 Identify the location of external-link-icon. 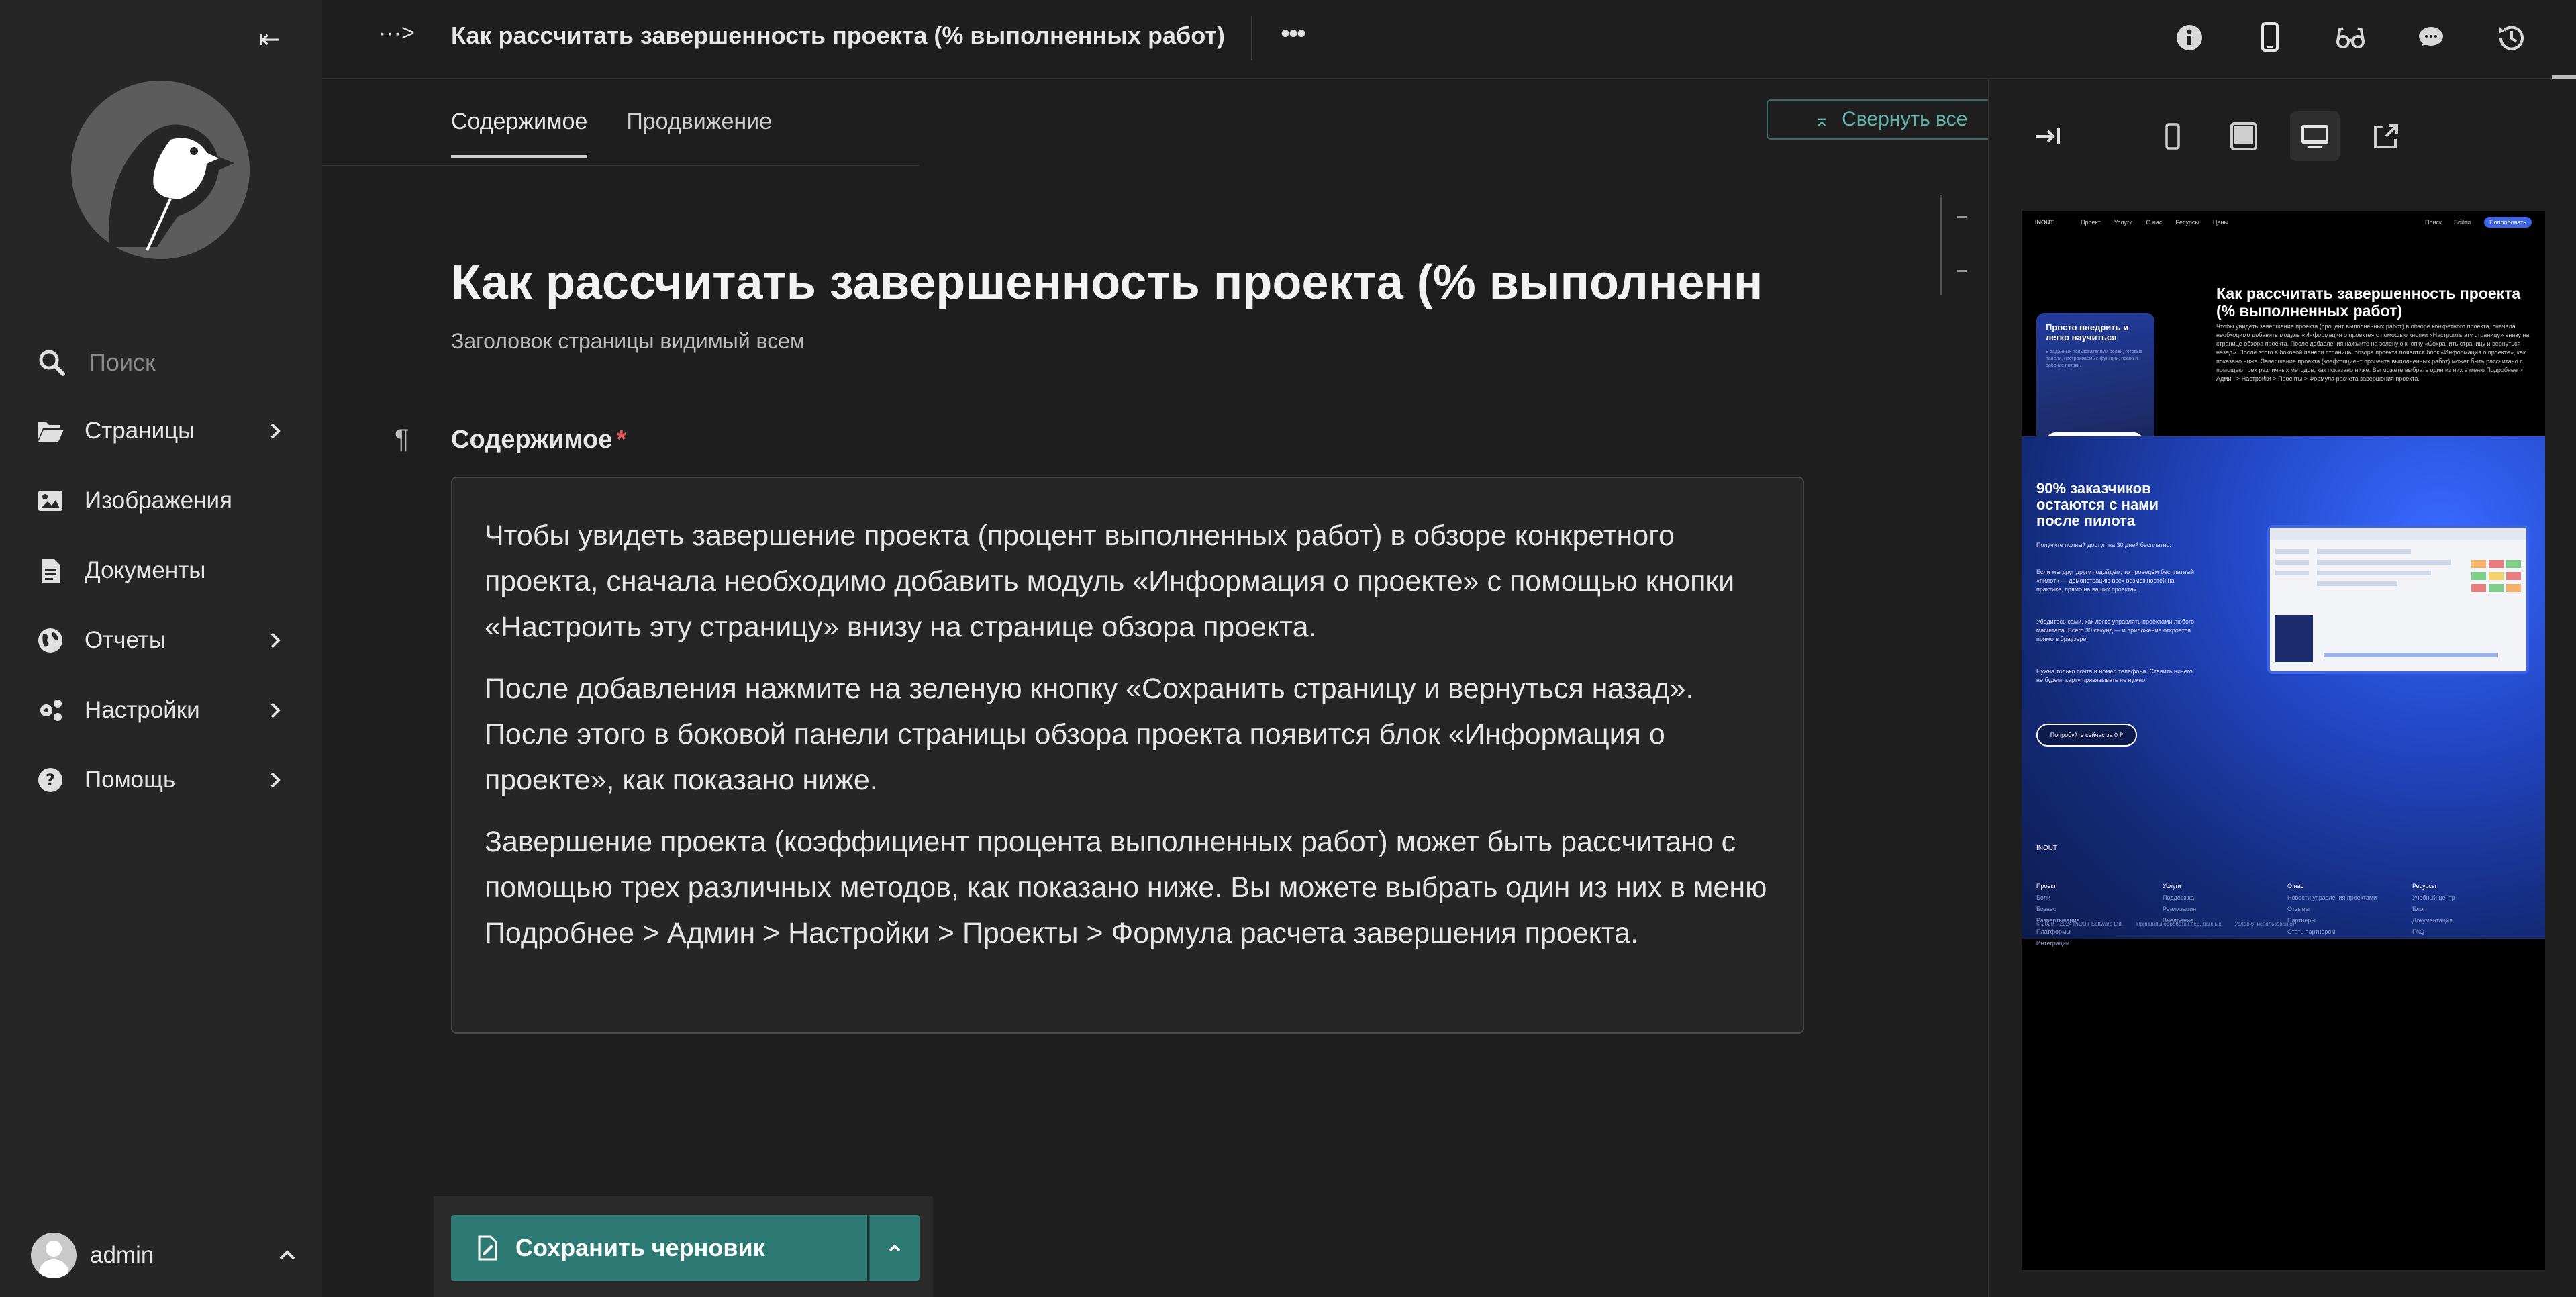
(2386, 136).